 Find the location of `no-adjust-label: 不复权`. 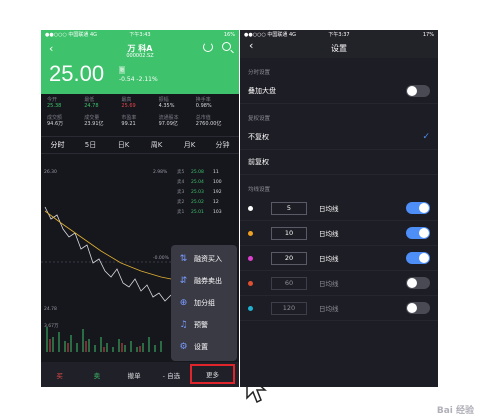

no-adjust-label: 不复权 is located at coordinates (258, 137).